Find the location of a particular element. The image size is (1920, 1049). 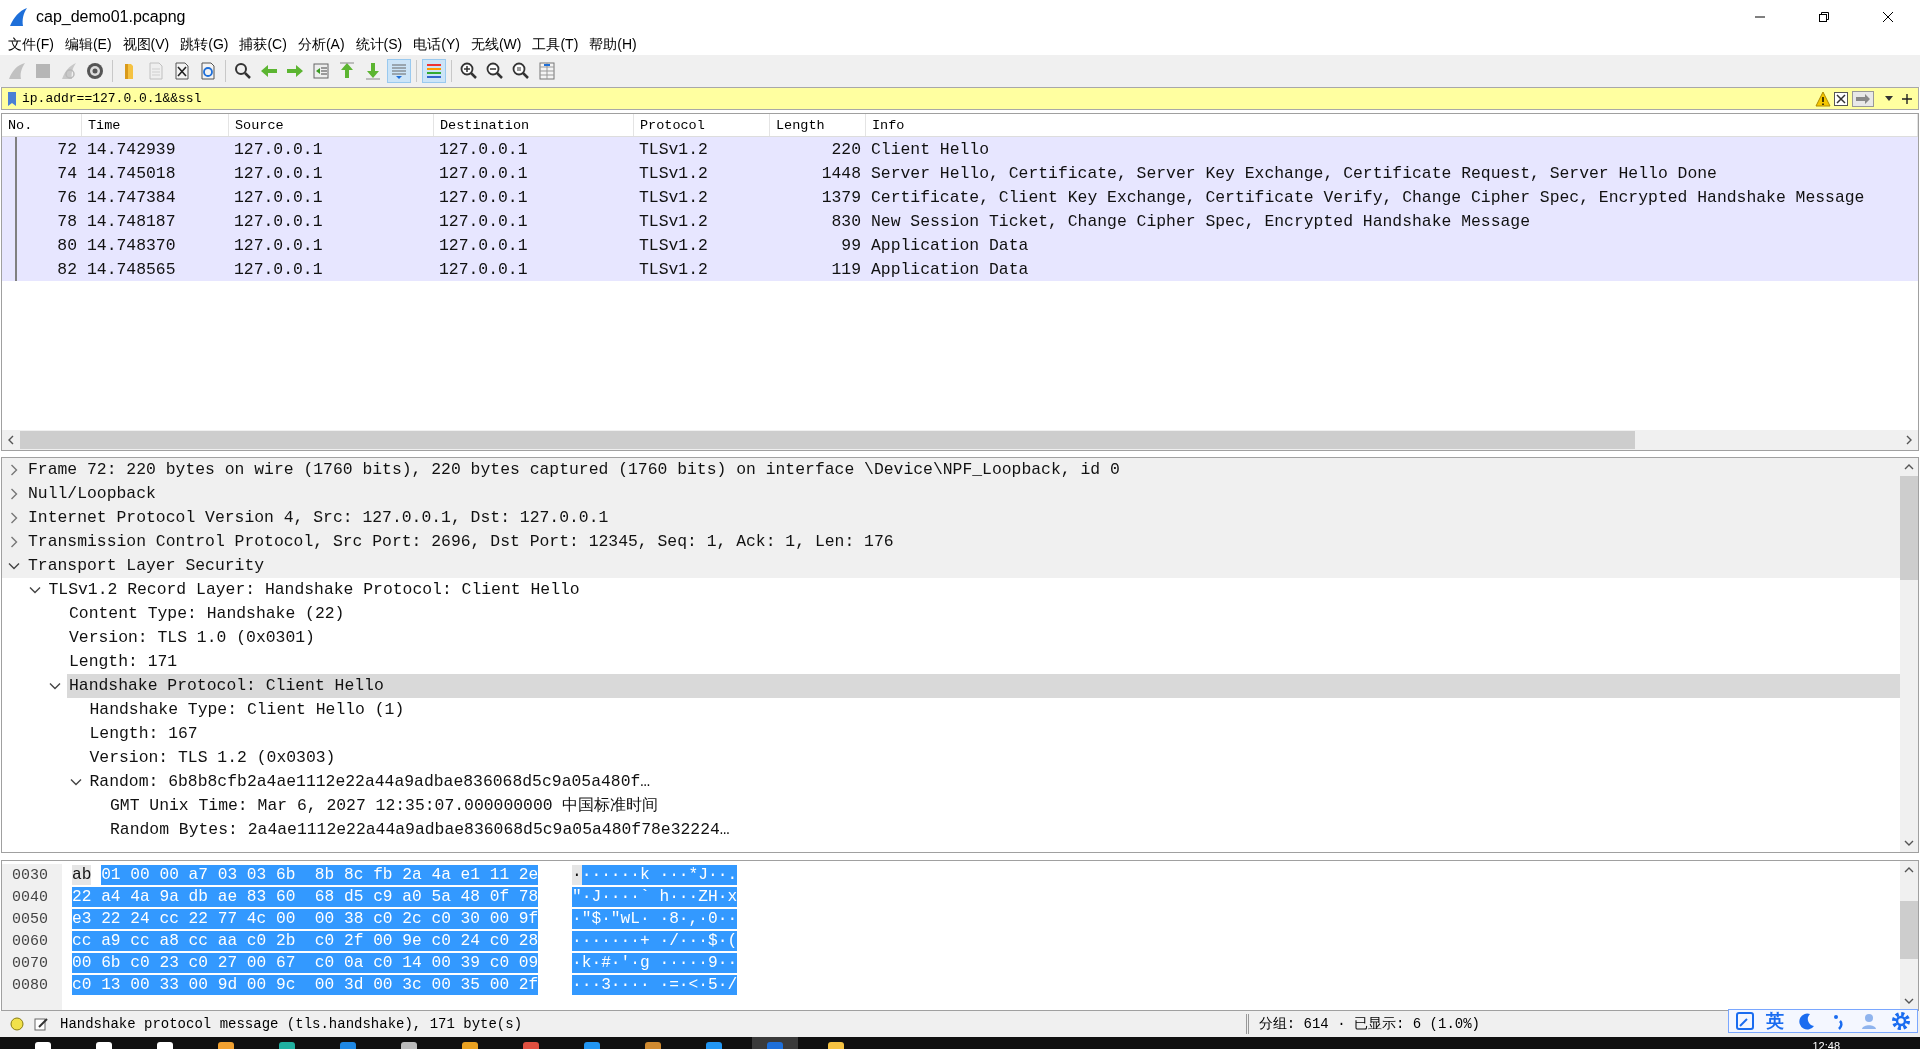

tree-item: Content Type: Handshake (22) is located at coordinates (983, 614).